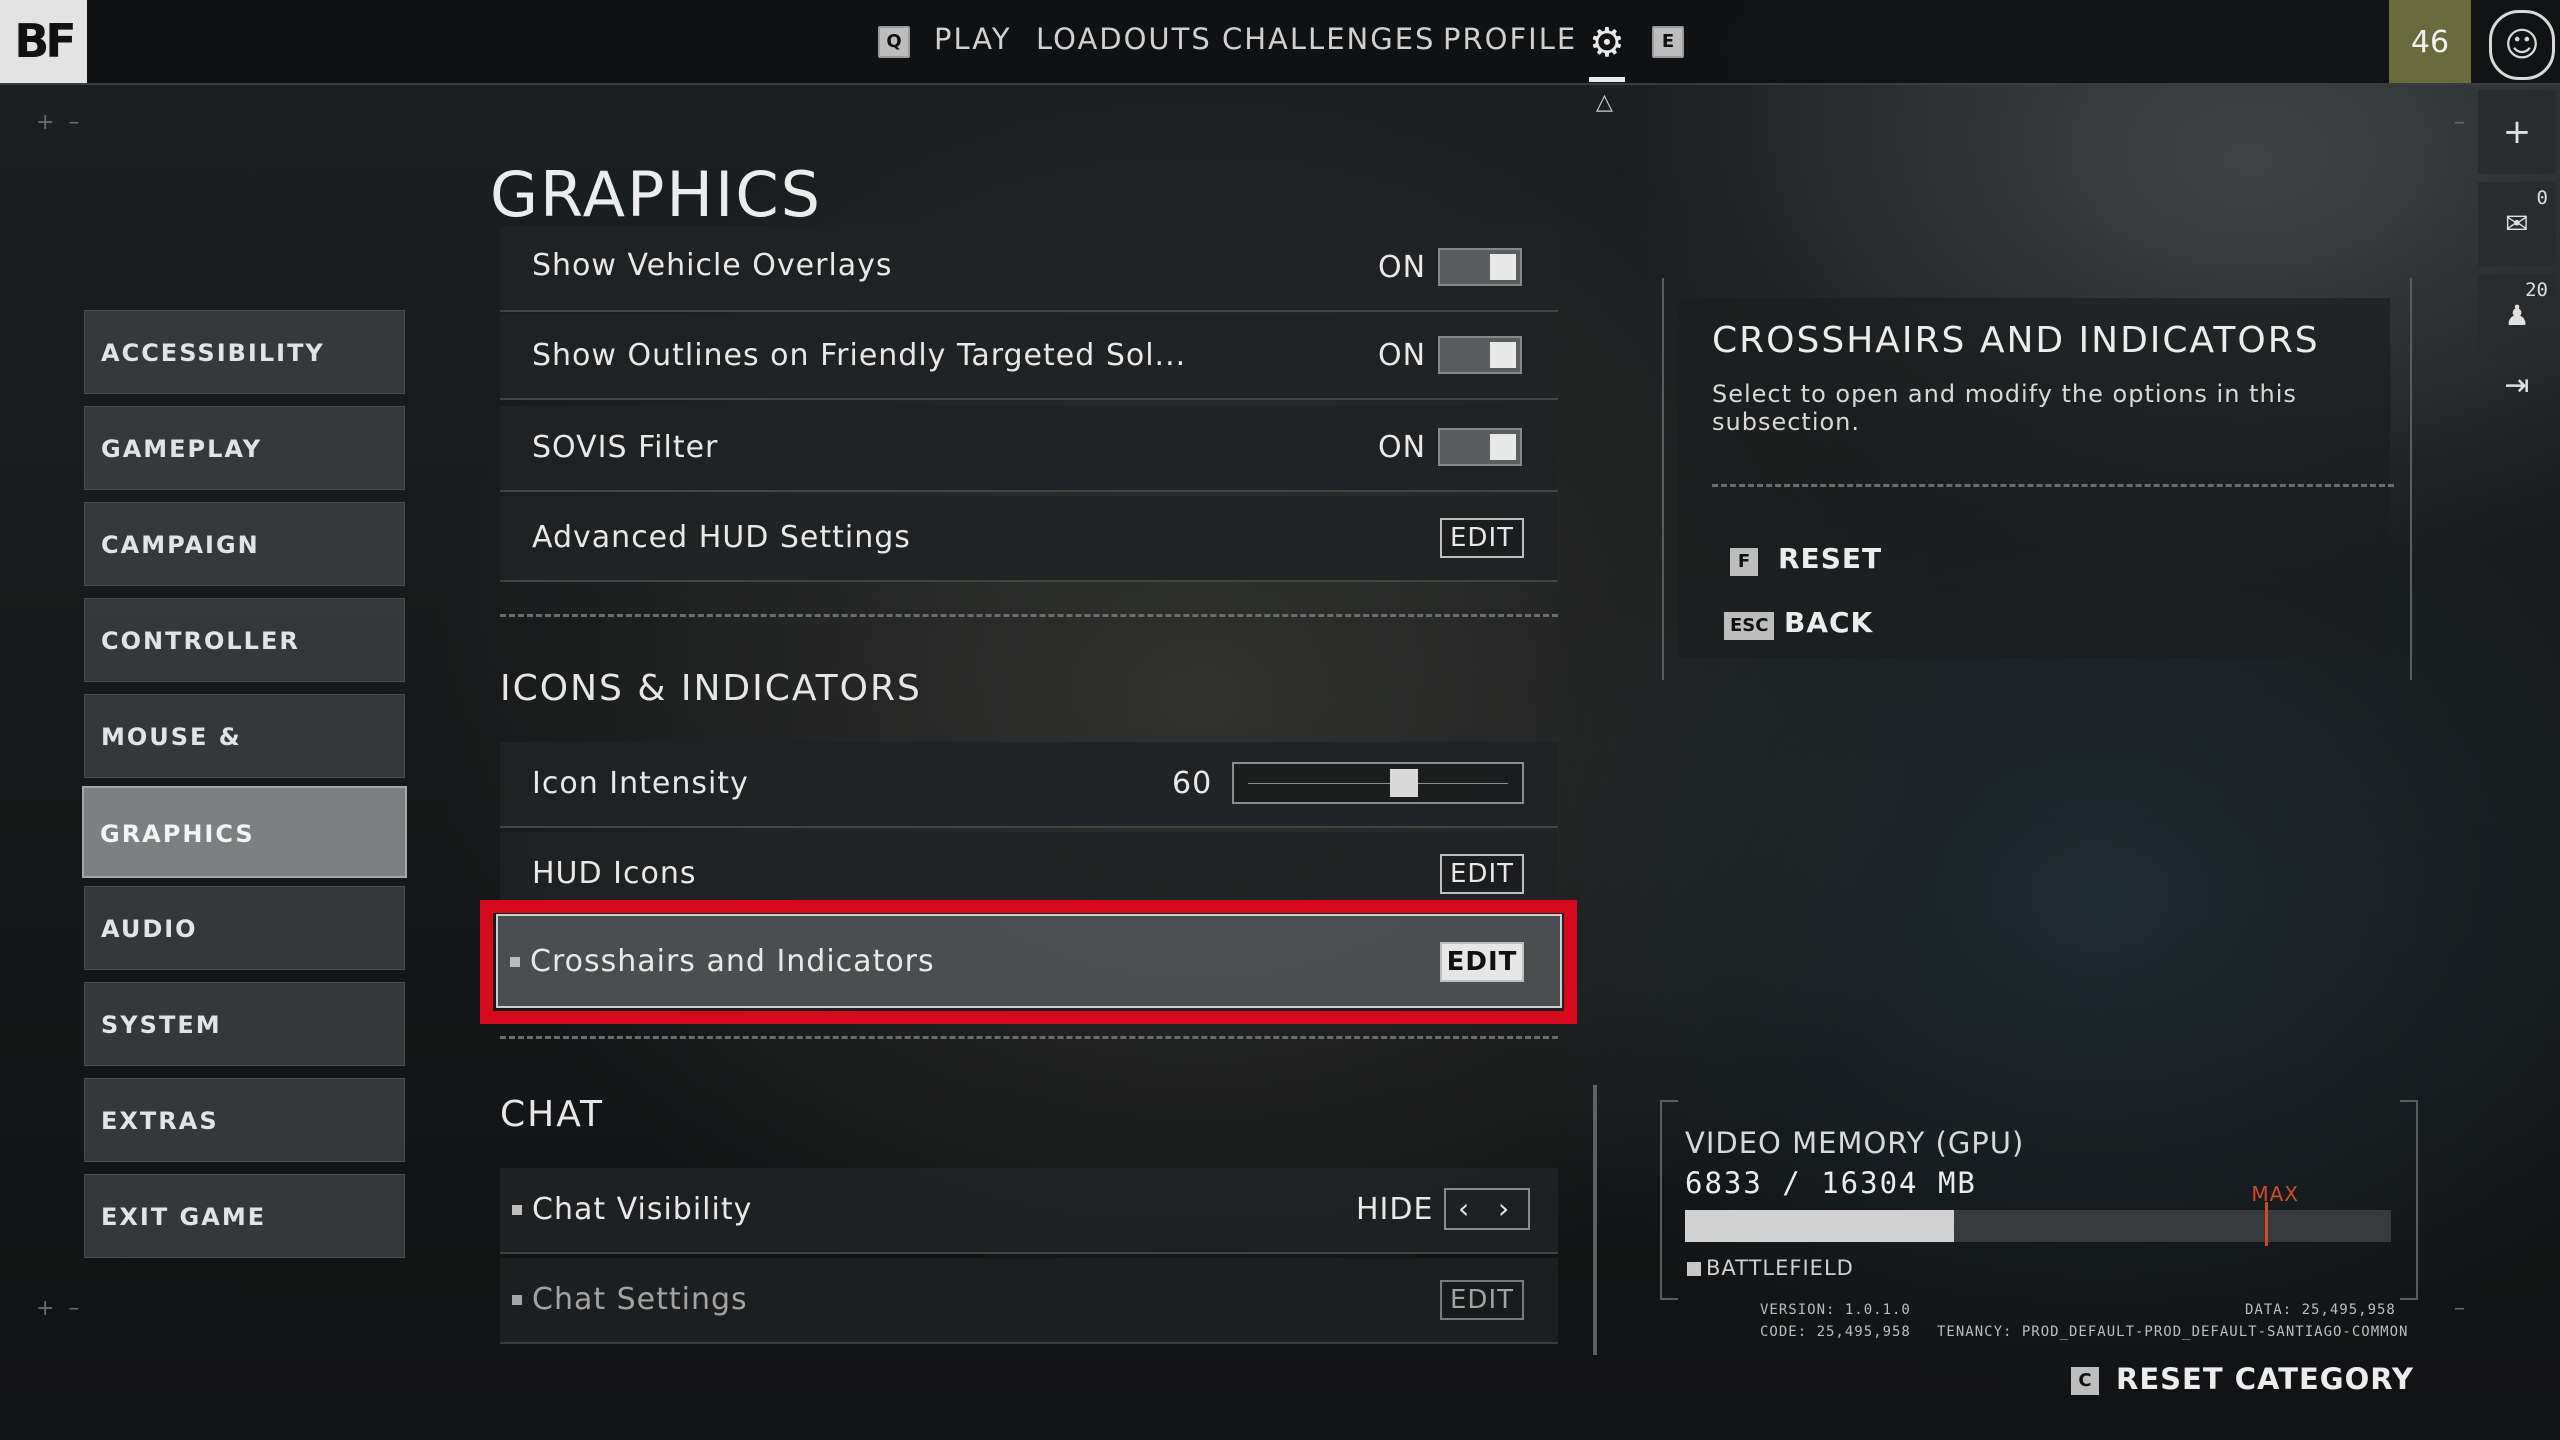  Describe the element at coordinates (1124, 39) in the screenshot. I see `nav-tab-loadouts: LOADOUTS` at that location.